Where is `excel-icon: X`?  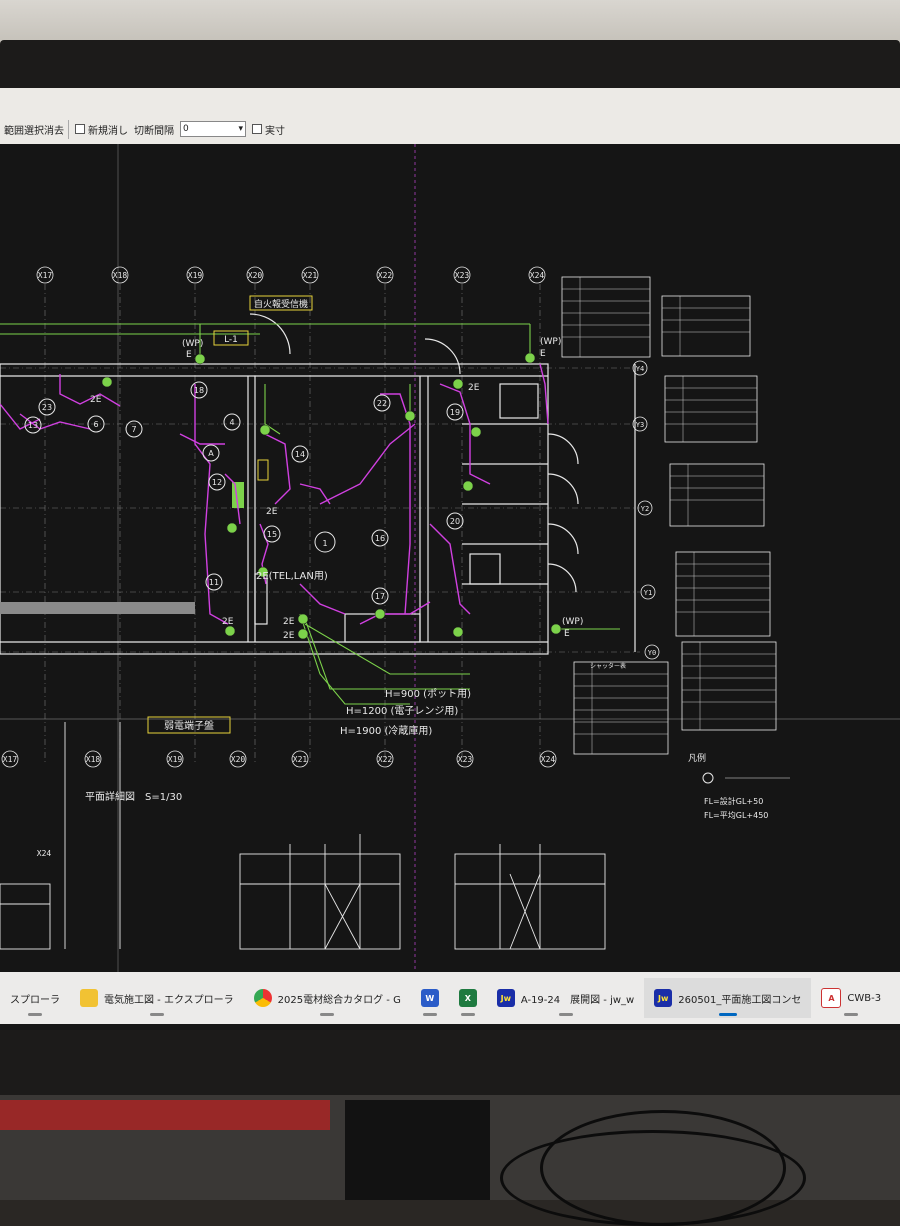 excel-icon: X is located at coordinates (467, 998).